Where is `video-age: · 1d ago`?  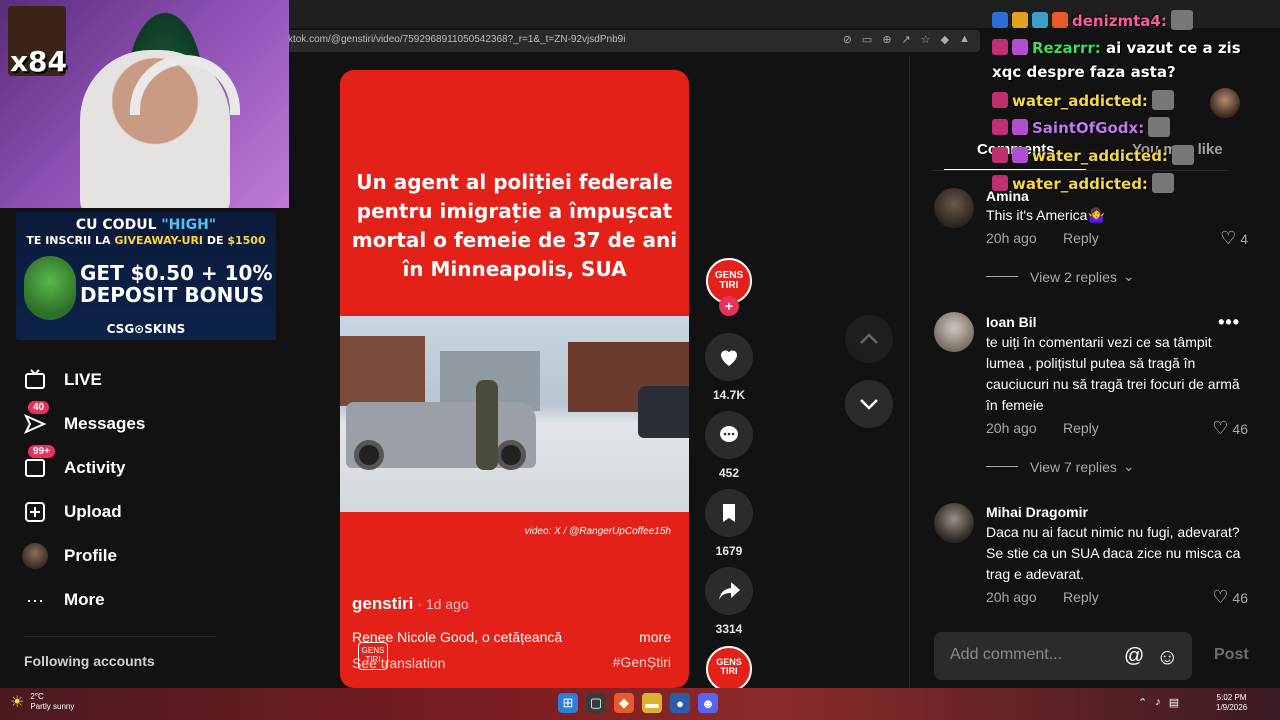
video-age: · 1d ago is located at coordinates (441, 604).